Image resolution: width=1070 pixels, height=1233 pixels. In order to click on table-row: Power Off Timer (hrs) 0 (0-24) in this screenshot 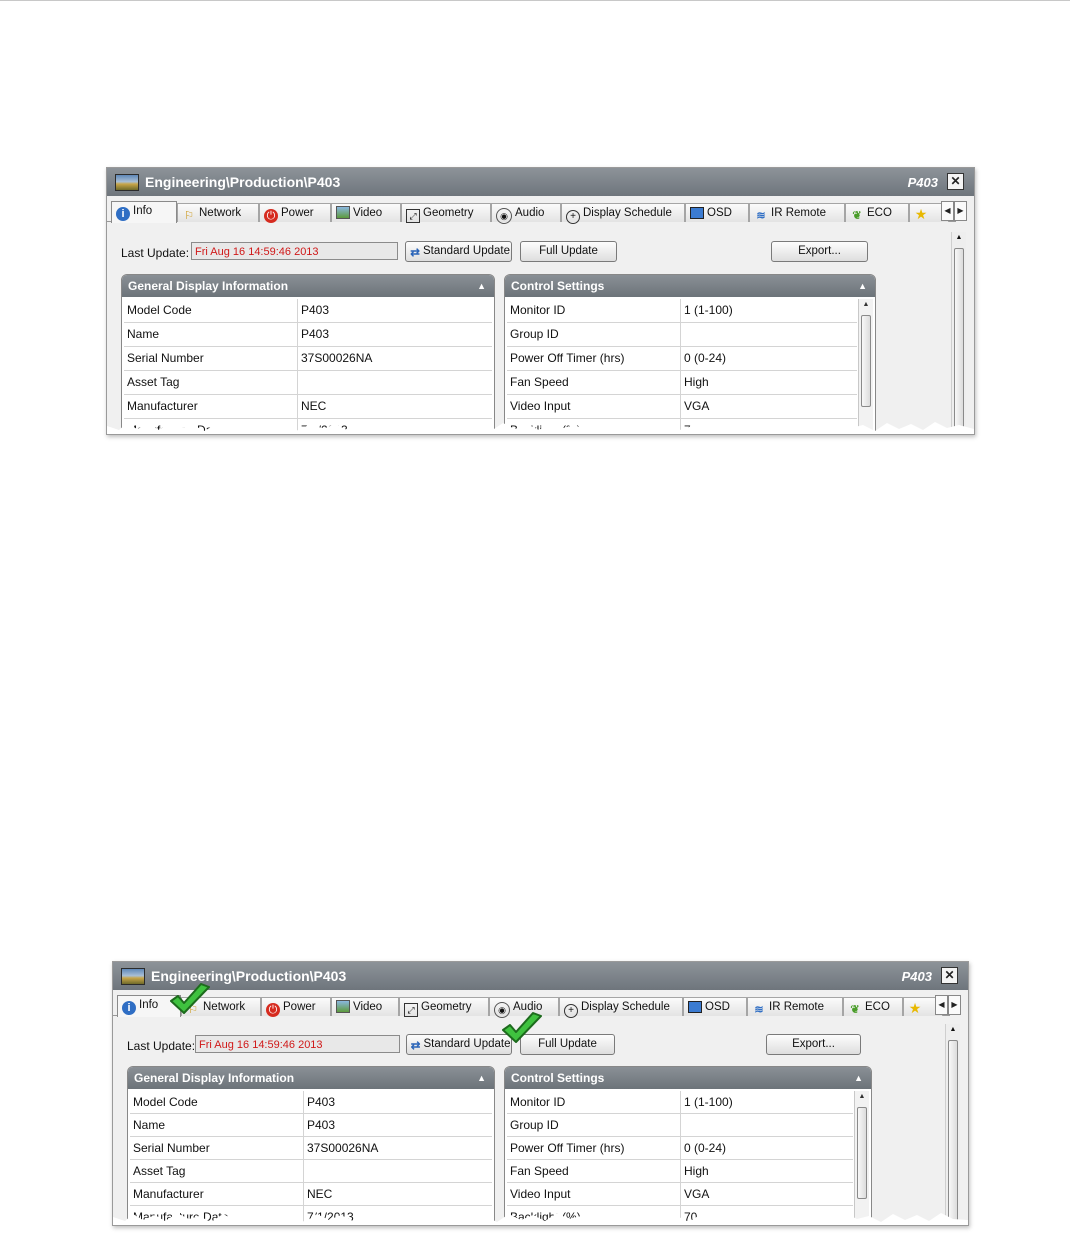, I will do `click(682, 359)`.